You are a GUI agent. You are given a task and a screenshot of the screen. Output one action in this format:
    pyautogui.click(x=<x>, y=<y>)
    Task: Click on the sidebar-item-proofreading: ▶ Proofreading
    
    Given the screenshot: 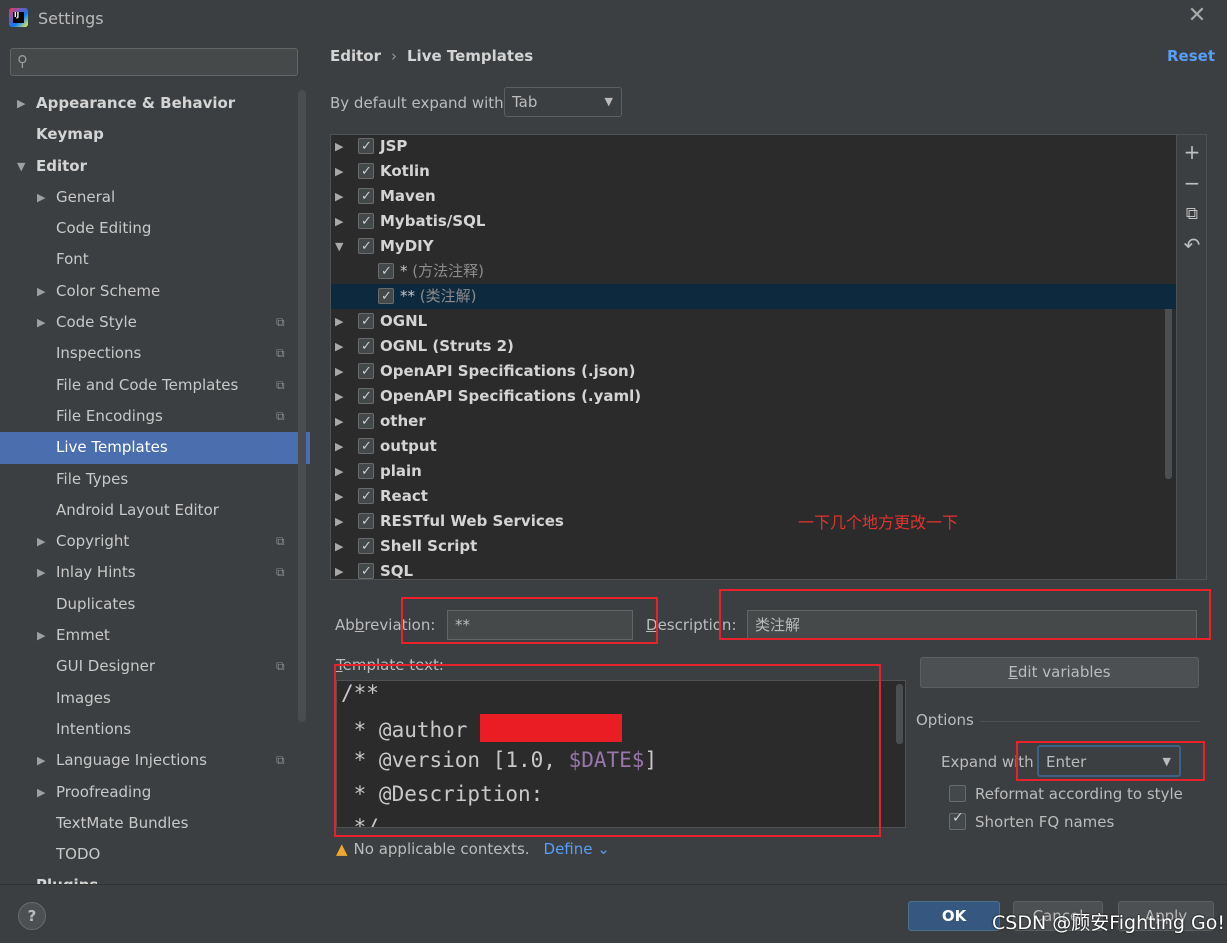 What is the action you would take?
    pyautogui.click(x=155, y=792)
    